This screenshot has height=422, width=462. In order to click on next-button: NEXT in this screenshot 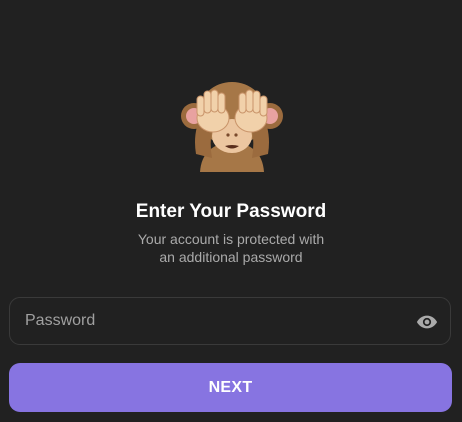, I will do `click(230, 387)`.